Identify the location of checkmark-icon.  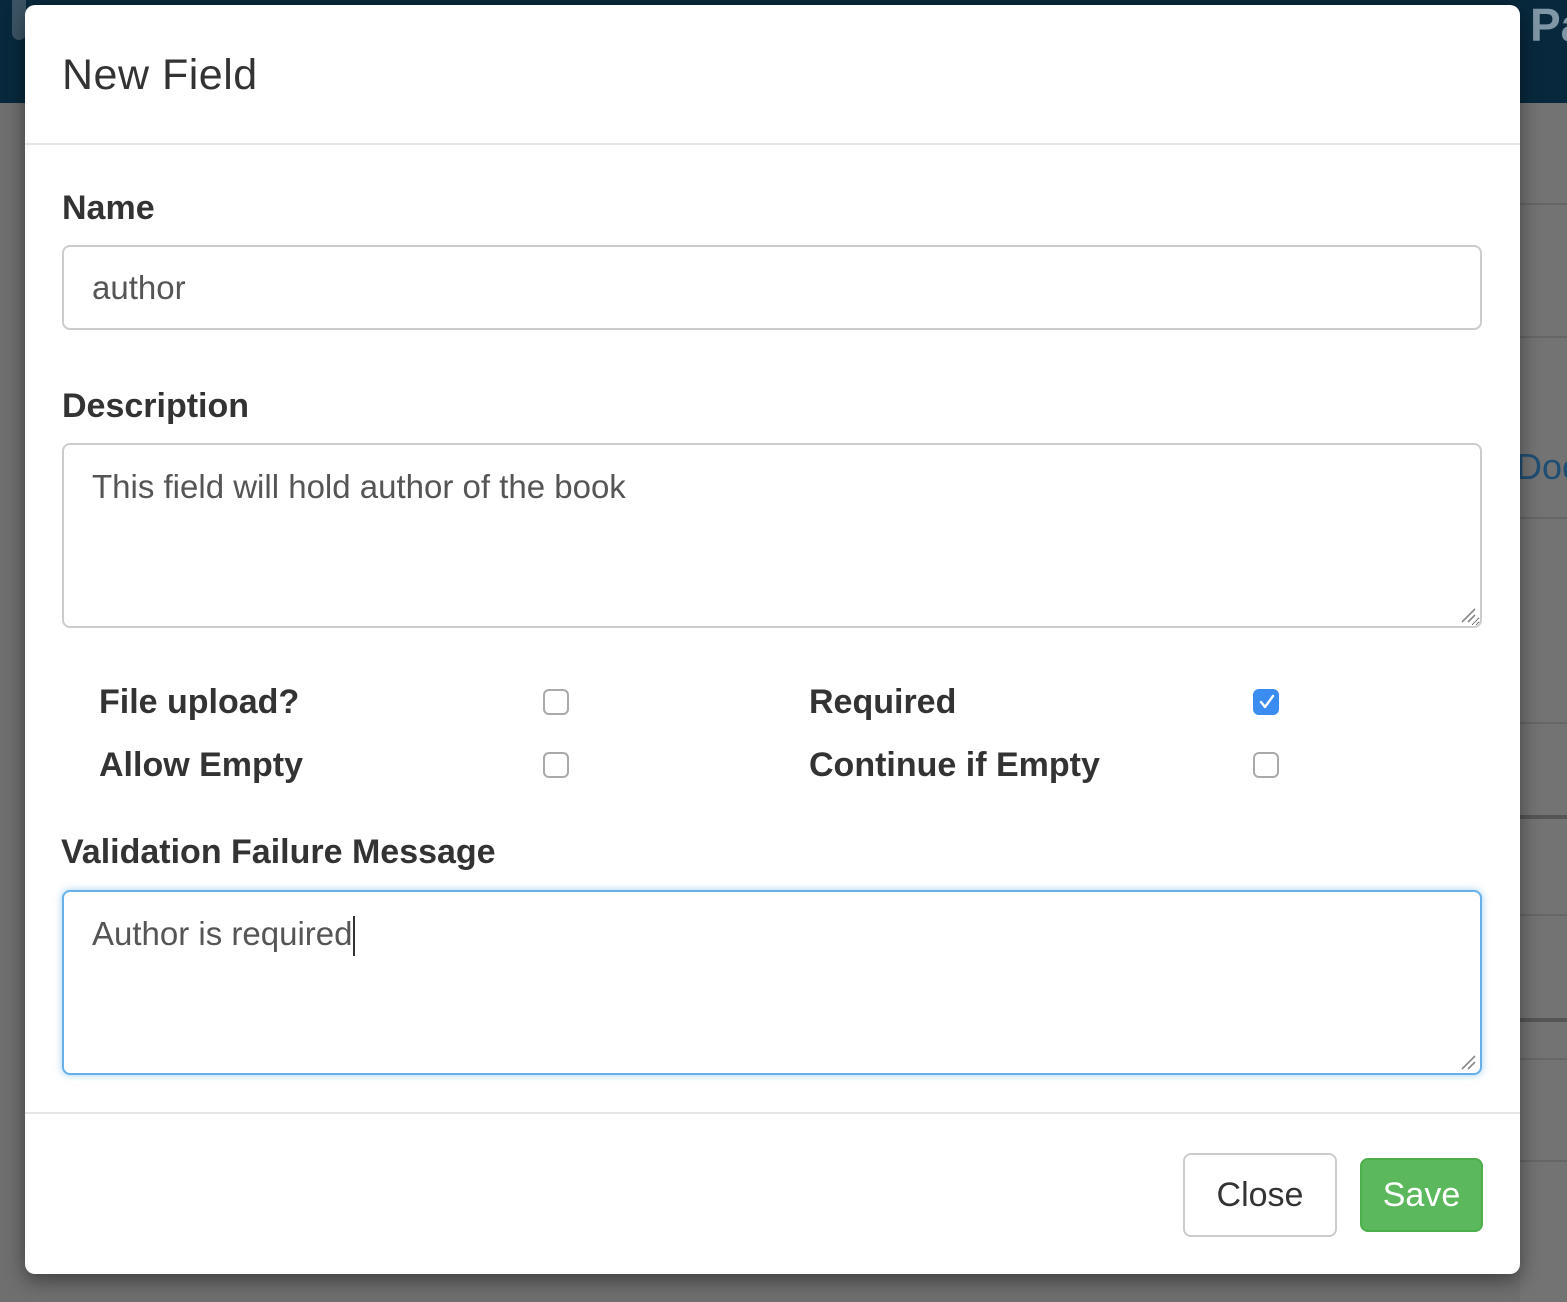
(1267, 701).